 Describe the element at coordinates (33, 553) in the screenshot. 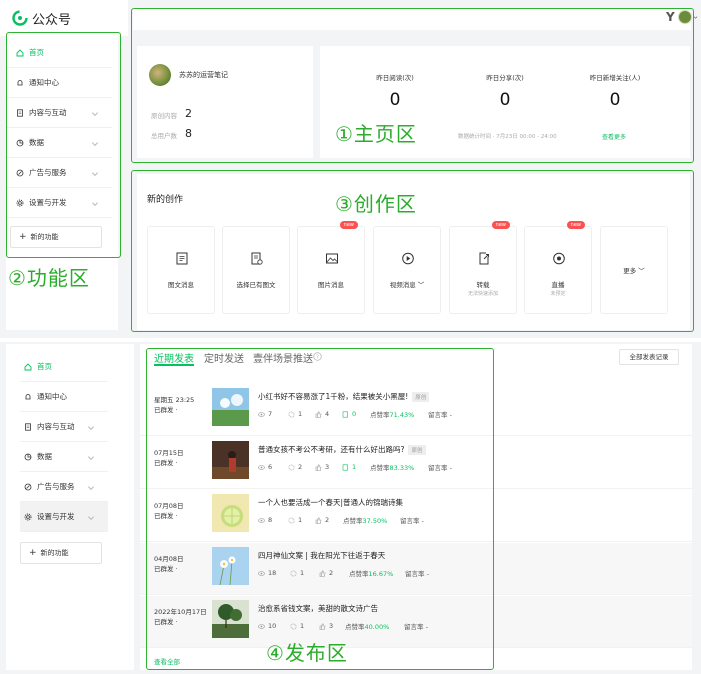

I see `plus-icon: +` at that location.